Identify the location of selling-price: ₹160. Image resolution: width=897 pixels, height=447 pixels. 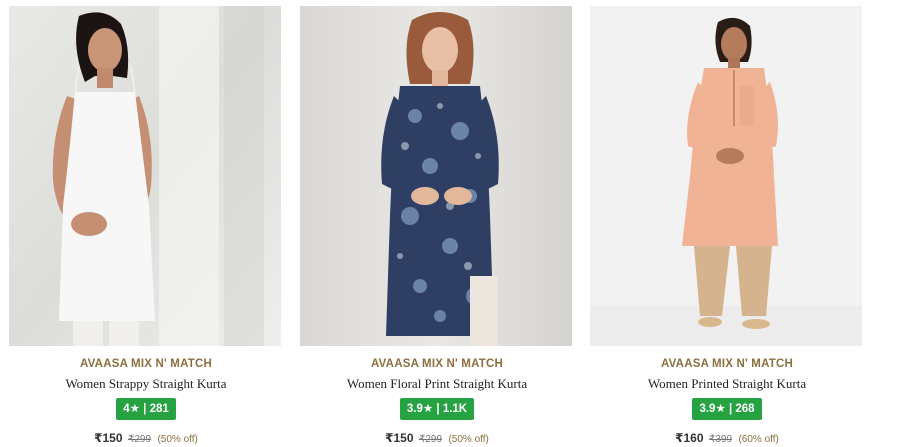
(689, 438).